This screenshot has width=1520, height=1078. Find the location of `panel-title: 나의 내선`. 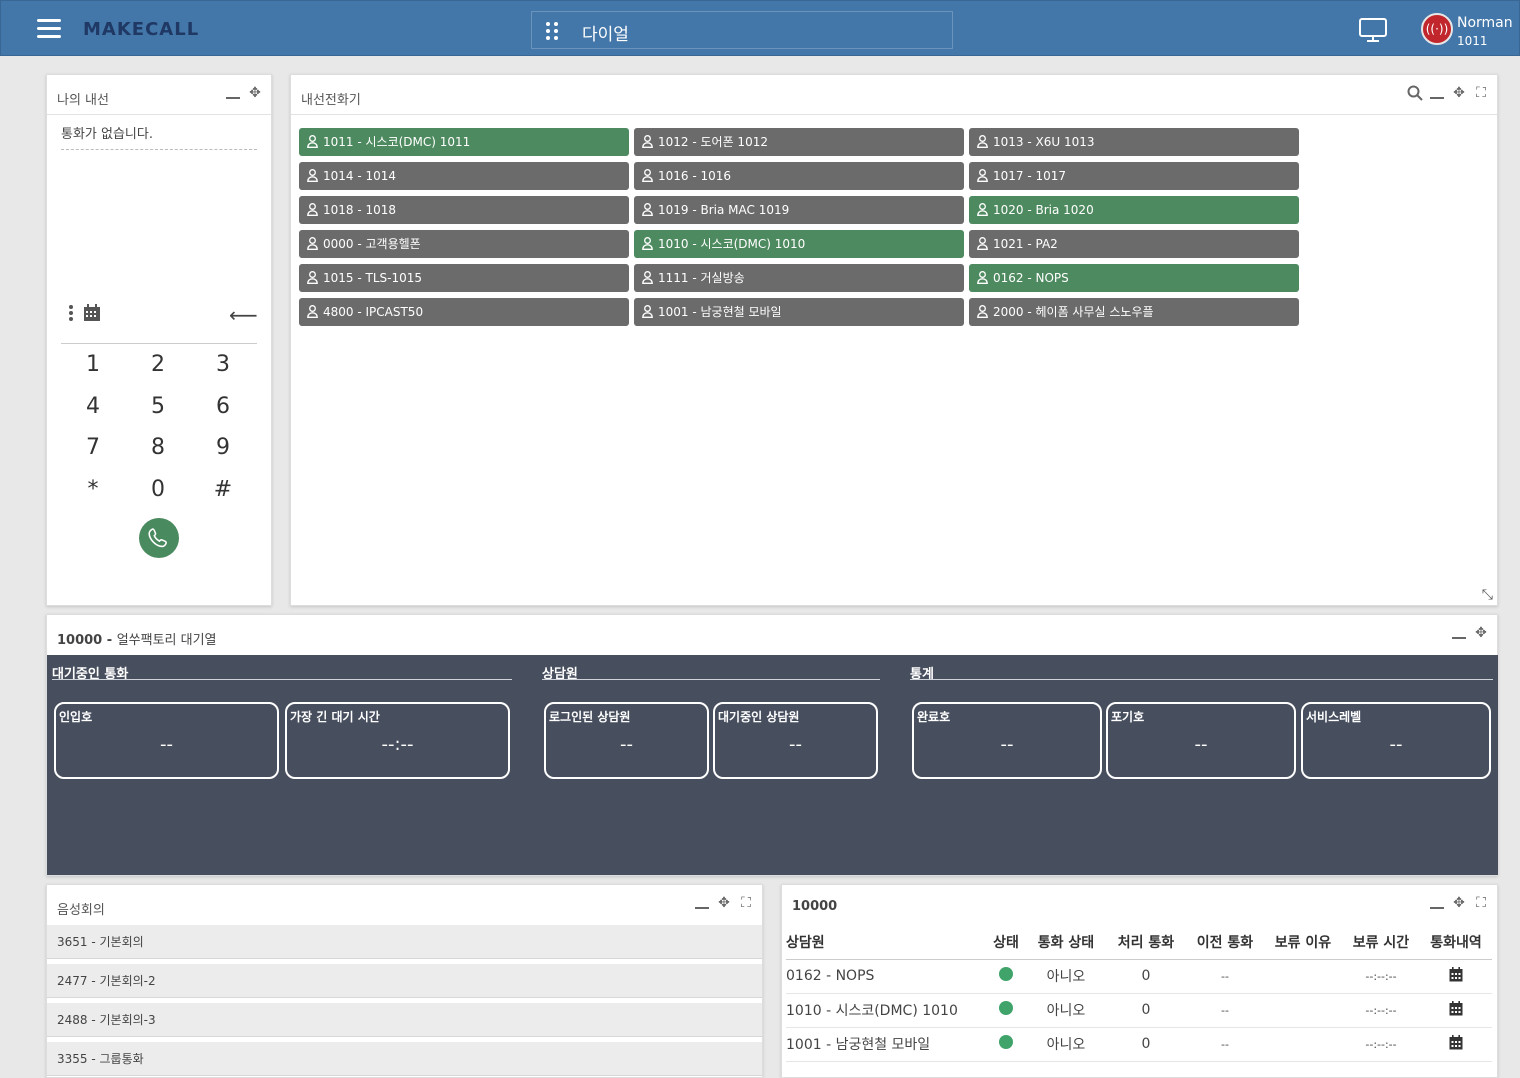

panel-title: 나의 내선 is located at coordinates (83, 100).